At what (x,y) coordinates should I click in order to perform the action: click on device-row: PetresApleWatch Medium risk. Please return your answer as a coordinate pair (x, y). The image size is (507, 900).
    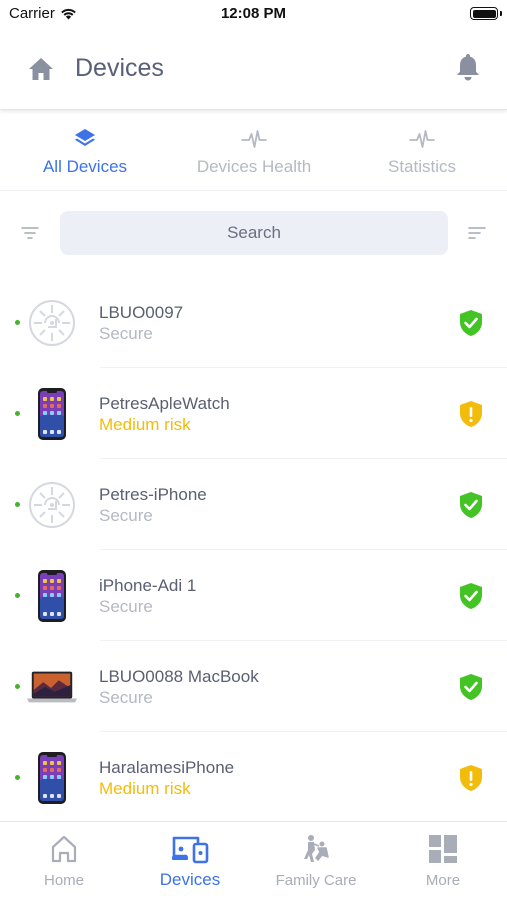
    Looking at the image, I should click on (253, 413).